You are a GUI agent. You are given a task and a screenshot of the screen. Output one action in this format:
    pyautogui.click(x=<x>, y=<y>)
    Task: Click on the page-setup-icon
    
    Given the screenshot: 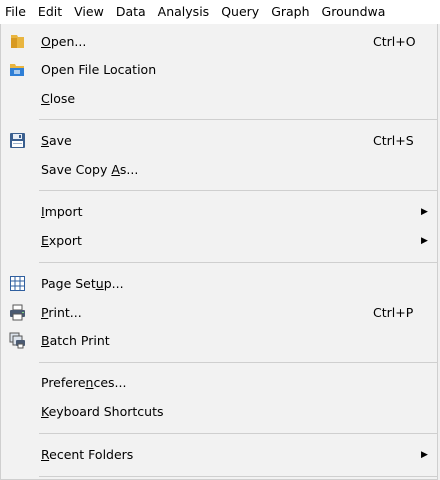 What is the action you would take?
    pyautogui.click(x=17, y=283)
    